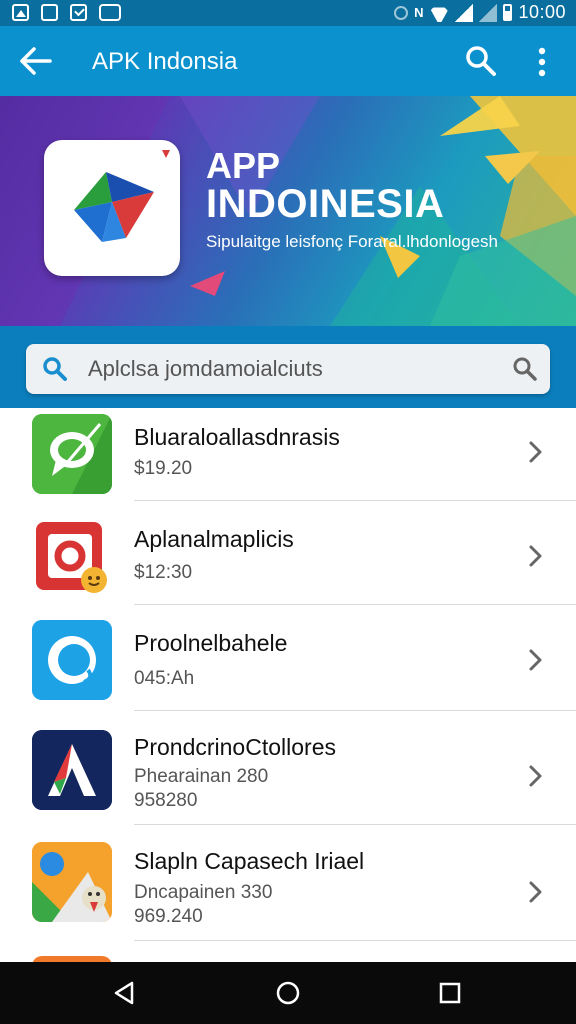 This screenshot has height=1024, width=576. What do you see at coordinates (288, 659) in the screenshot?
I see `list-item: Proolnelbahele 045:Ah` at bounding box center [288, 659].